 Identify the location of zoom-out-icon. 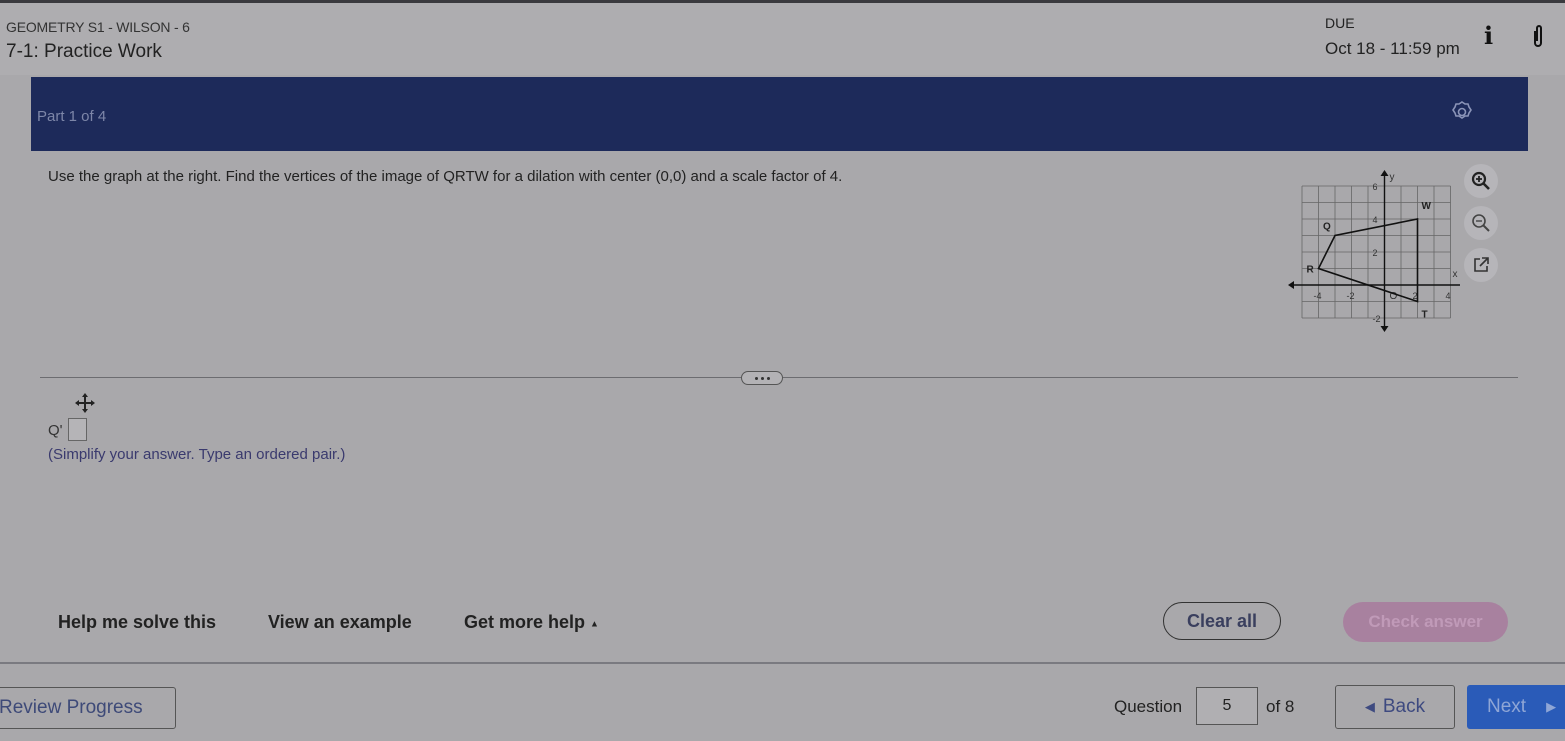
(1481, 223).